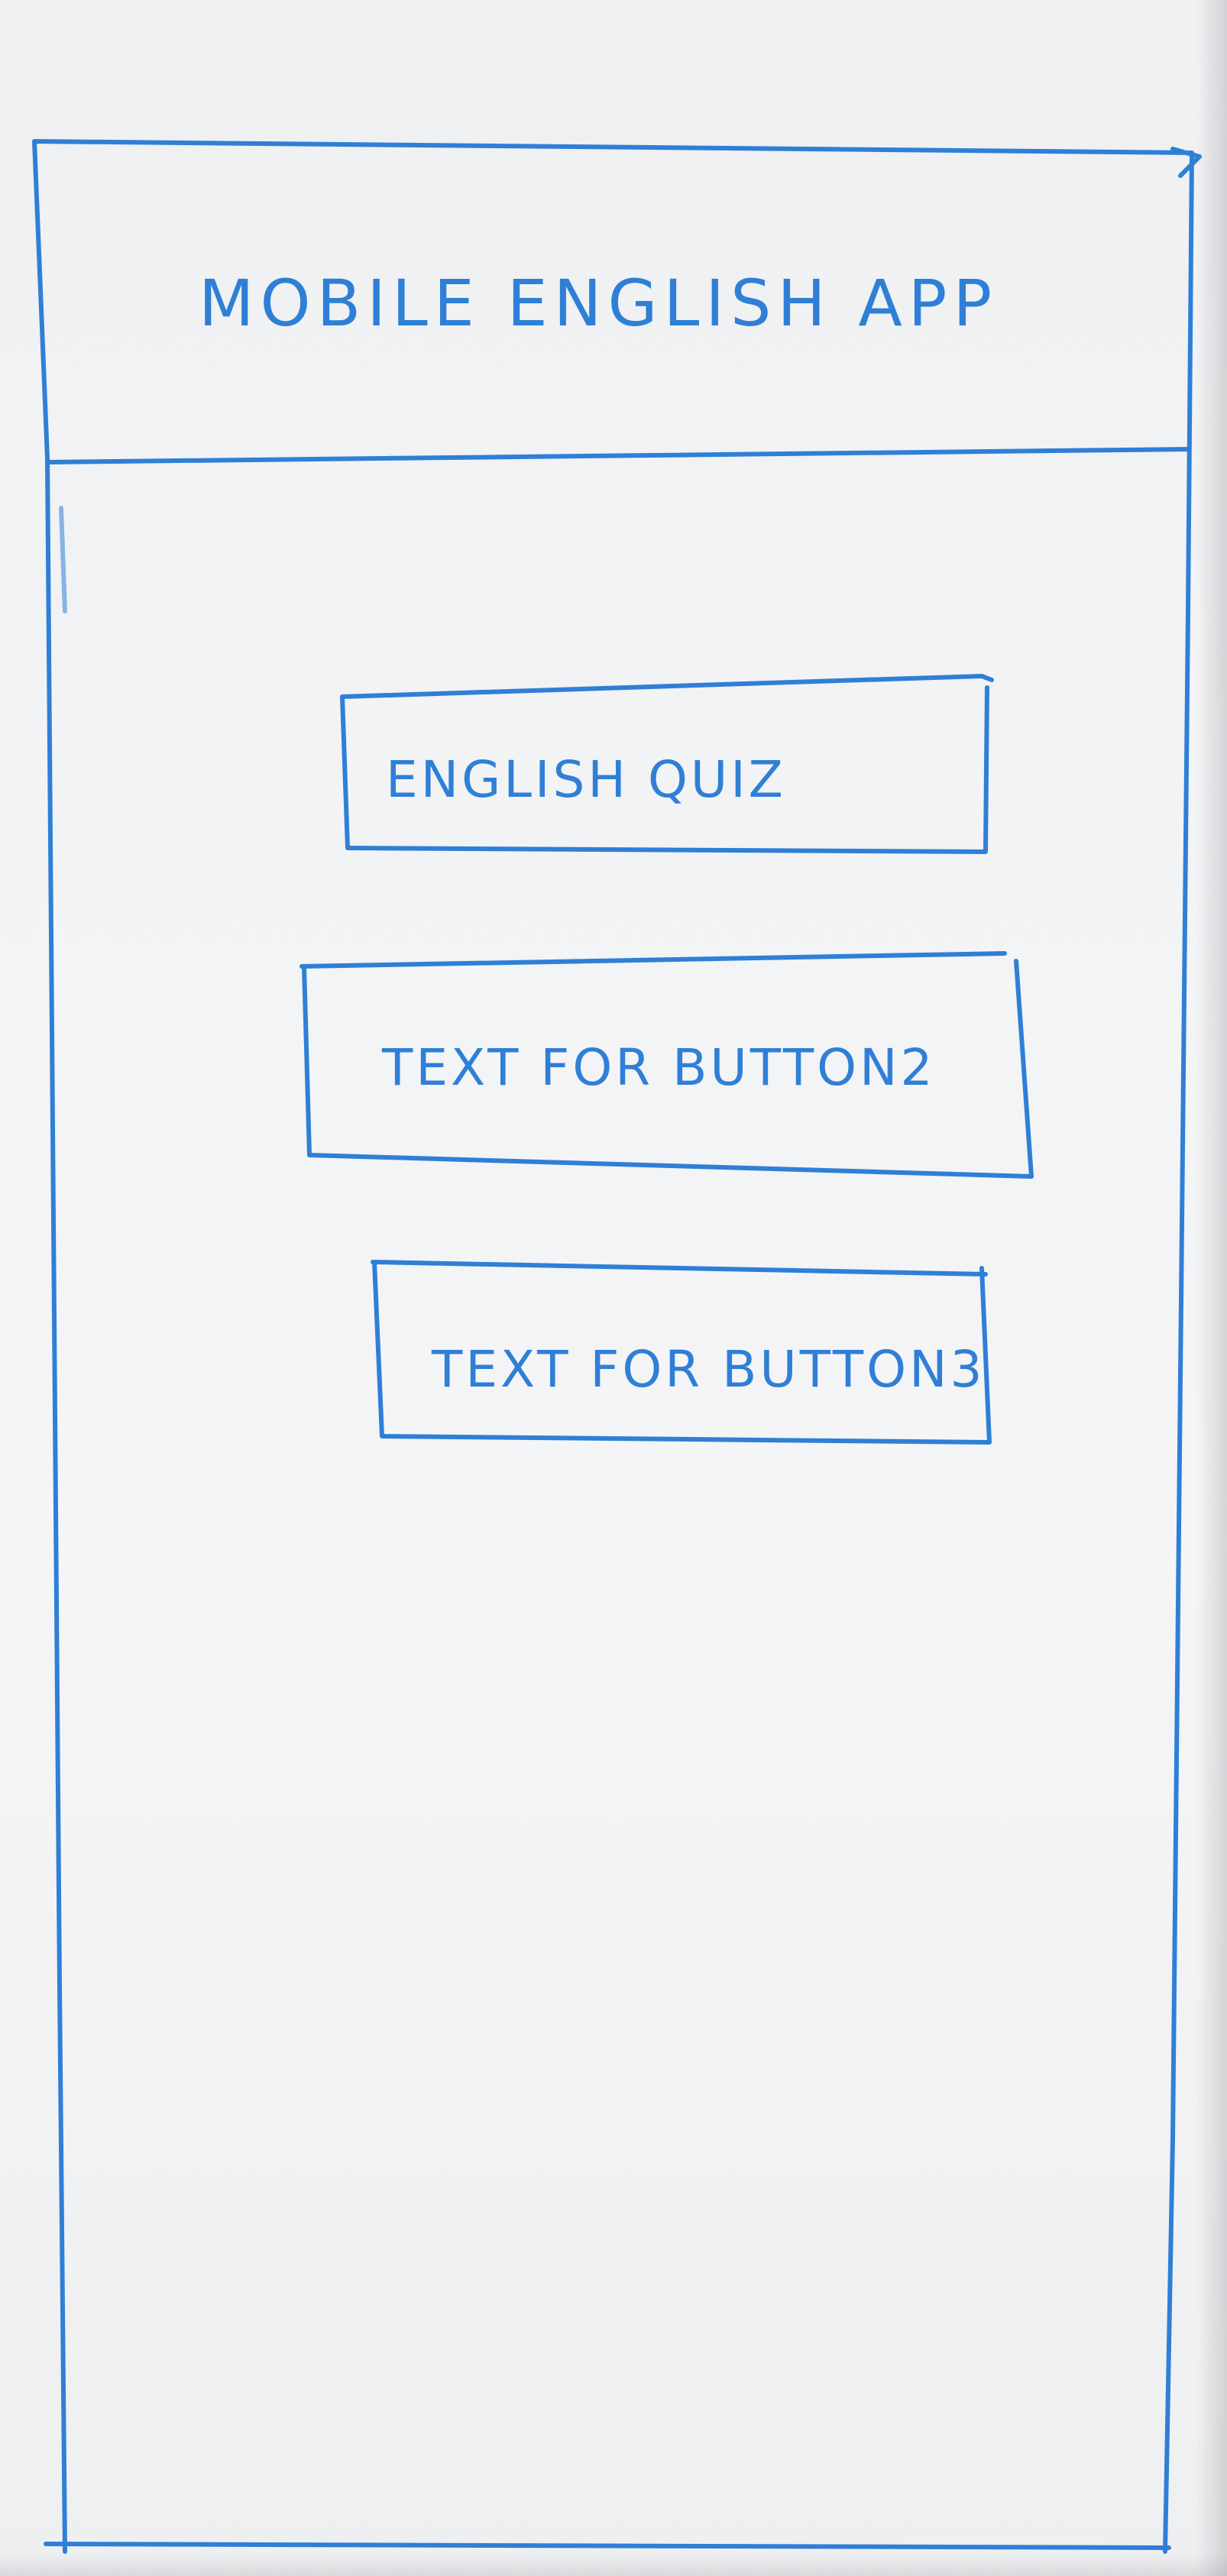 This screenshot has width=1227, height=2576. Describe the element at coordinates (63, 559) in the screenshot. I see `left-edge-tick` at that location.